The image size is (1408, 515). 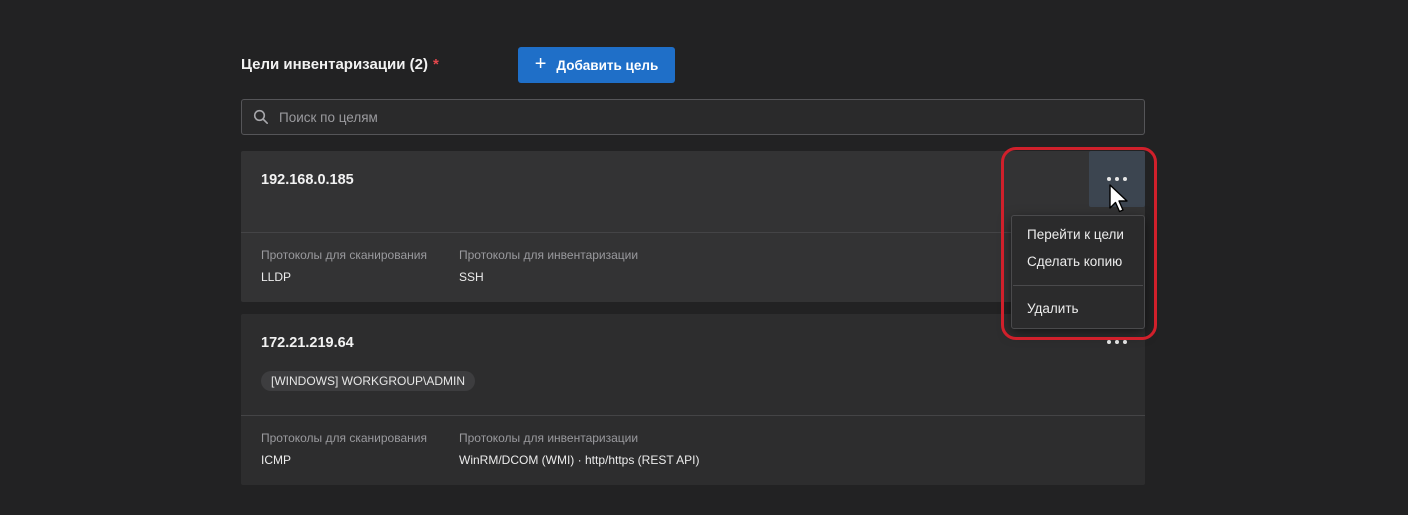 What do you see at coordinates (435, 64) in the screenshot?
I see `required-marker: *` at bounding box center [435, 64].